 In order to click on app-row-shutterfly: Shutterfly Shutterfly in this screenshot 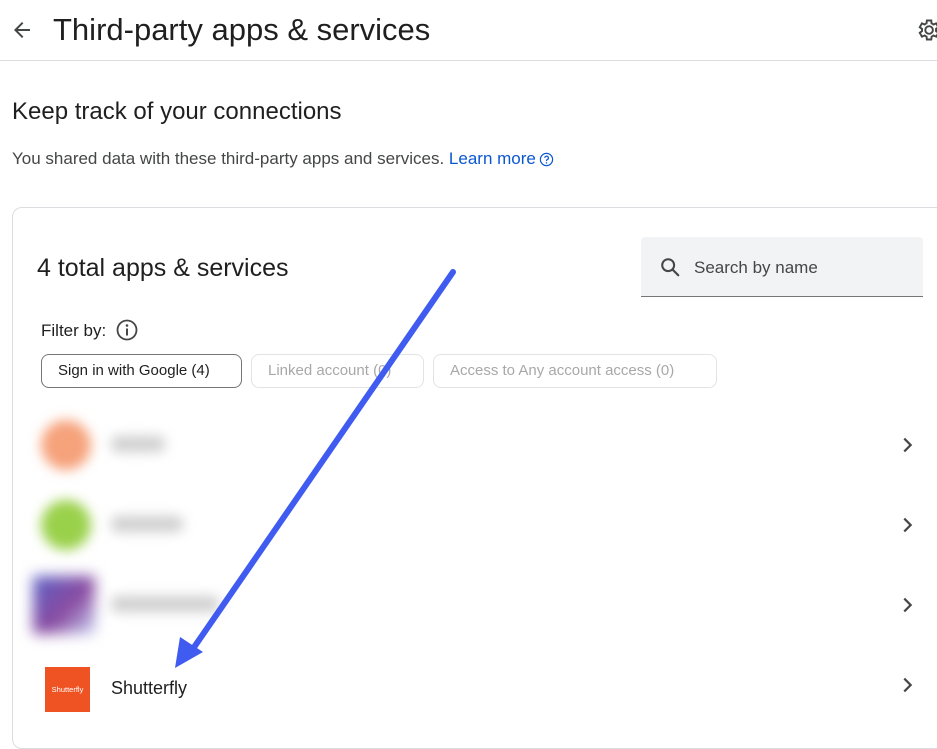, I will do `click(475, 686)`.